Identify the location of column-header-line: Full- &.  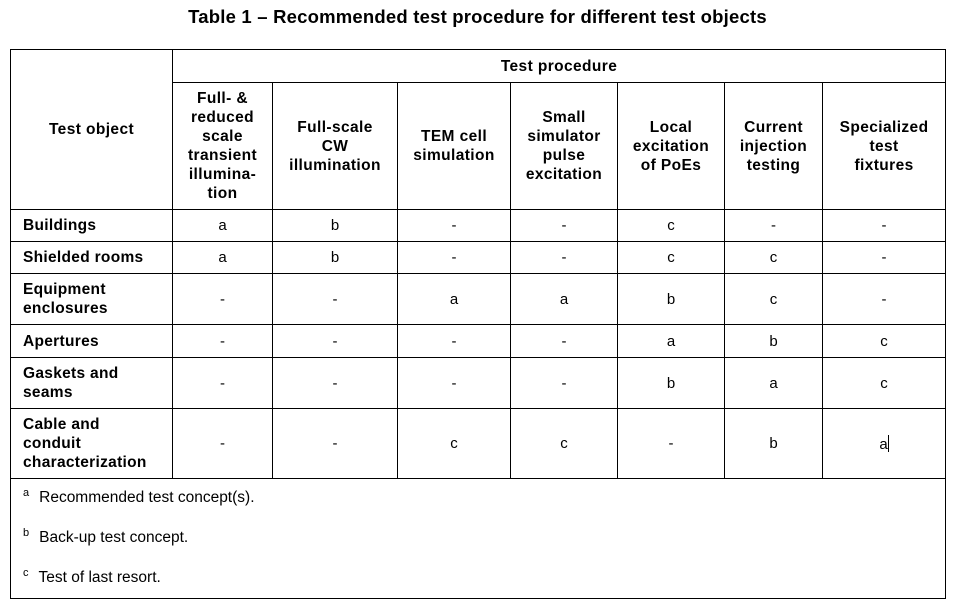
(222, 98).